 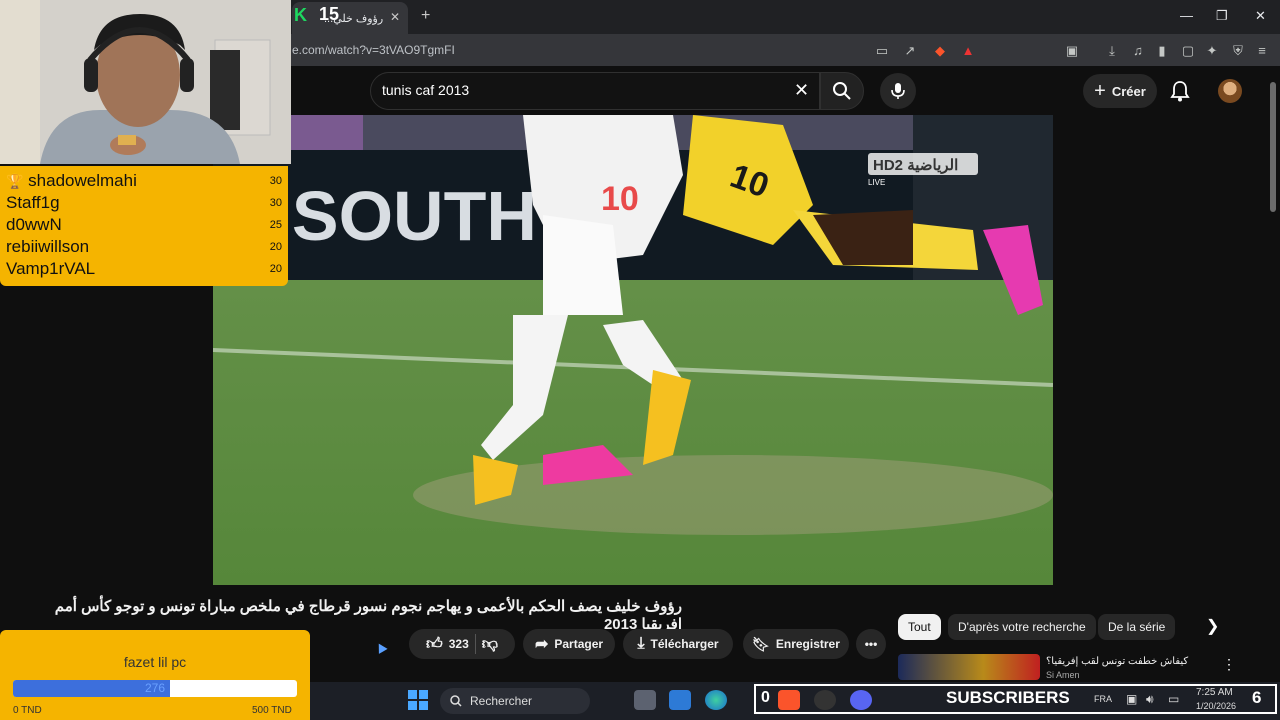 I want to click on leaderboard-name: Staff1g, so click(x=33, y=202).